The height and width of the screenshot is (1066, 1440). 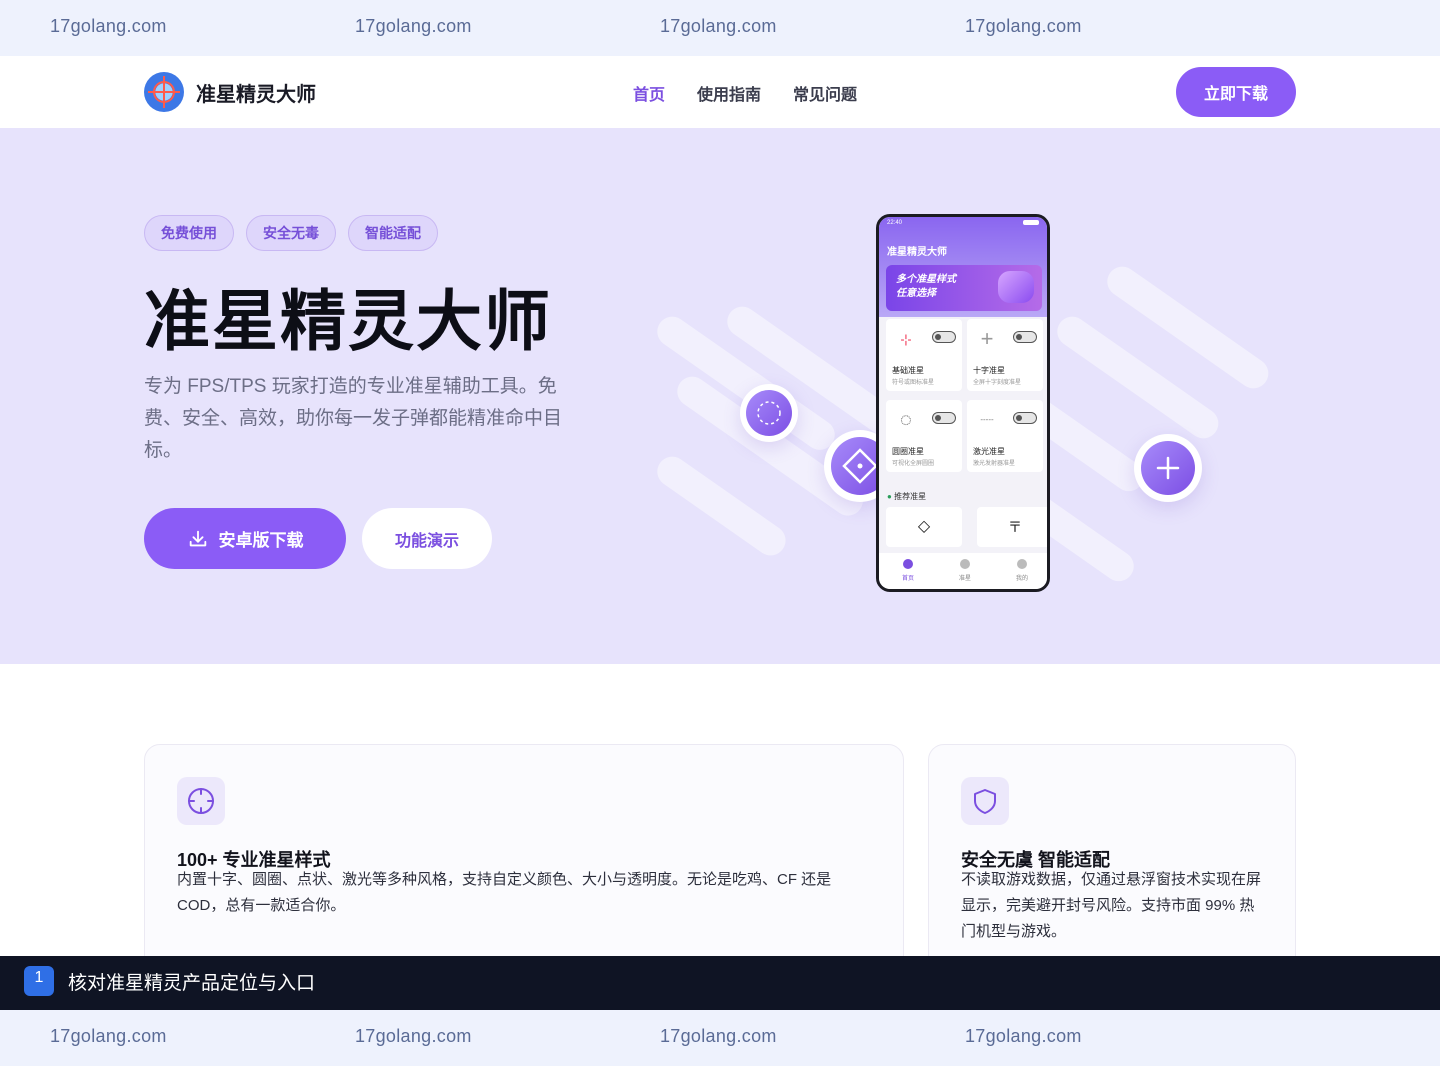 What do you see at coordinates (189, 233) in the screenshot?
I see `tag-free: 免费使用` at bounding box center [189, 233].